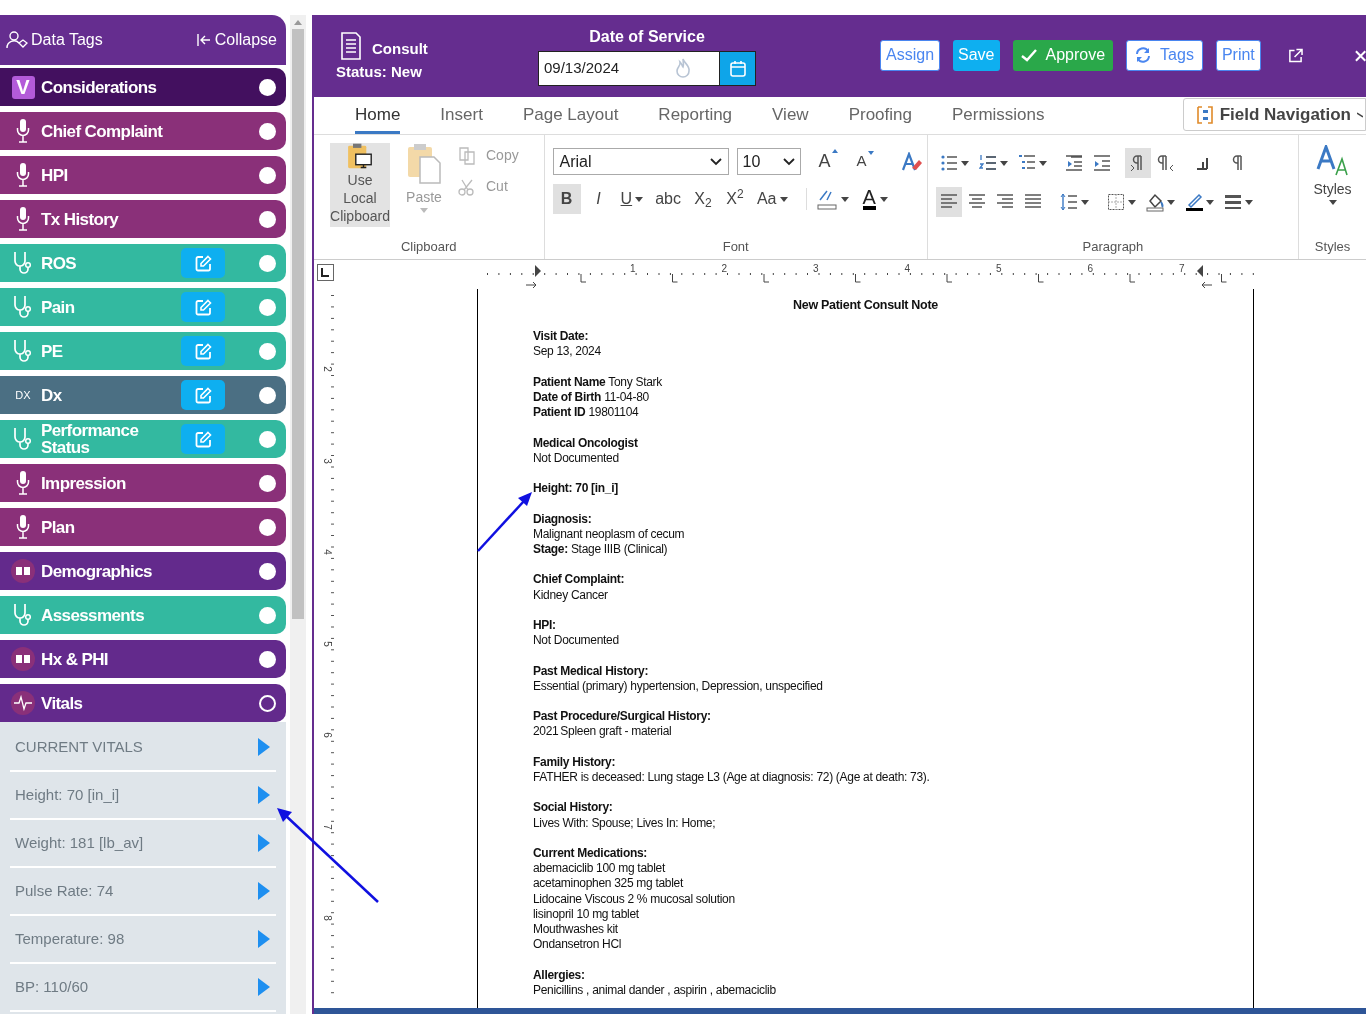 The height and width of the screenshot is (1014, 1366). Describe the element at coordinates (80, 219) in the screenshot. I see `tag-label: Tx History` at that location.